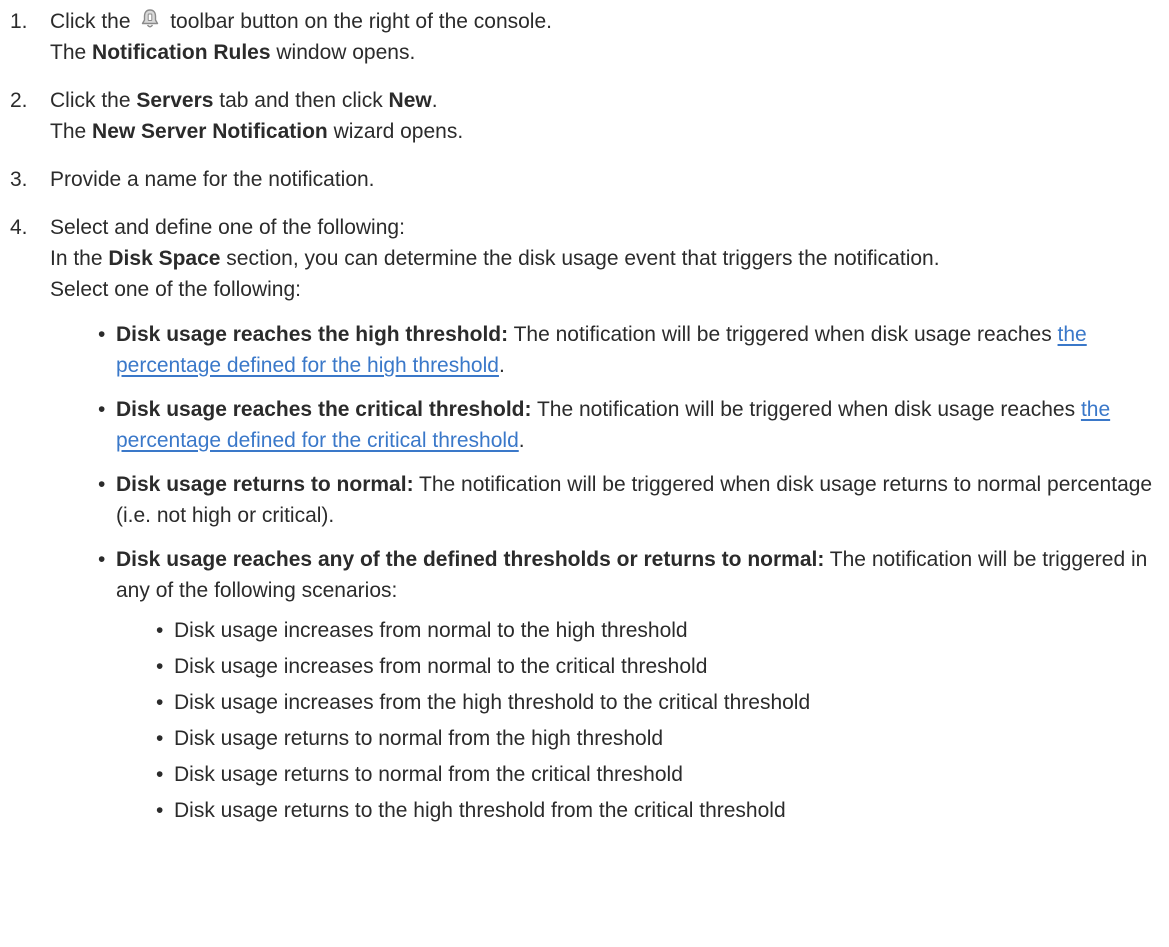 The width and height of the screenshot is (1169, 947). I want to click on option-title: Disk usage reaches the high threshold:, so click(312, 334).